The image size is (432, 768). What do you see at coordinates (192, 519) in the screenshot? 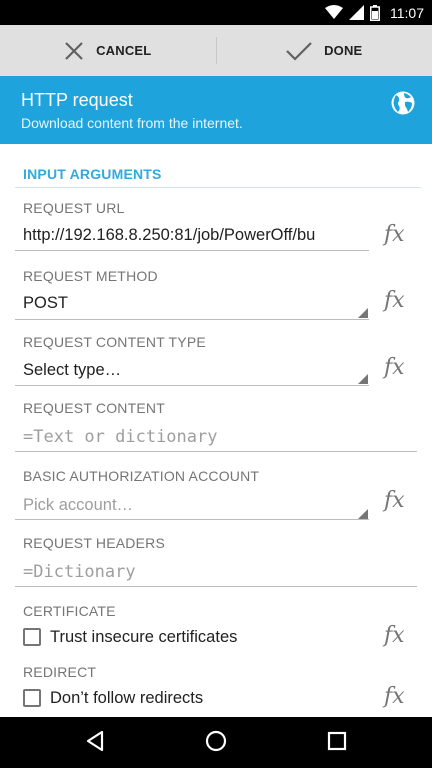
I see `basic-auth-underline` at bounding box center [192, 519].